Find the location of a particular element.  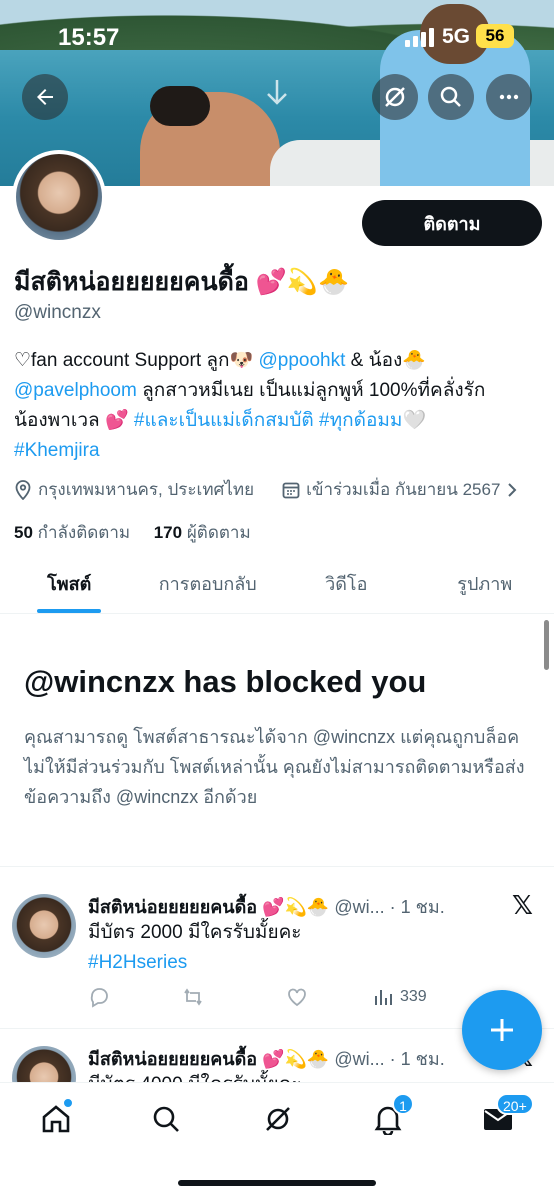

profile-avatar is located at coordinates (59, 197).